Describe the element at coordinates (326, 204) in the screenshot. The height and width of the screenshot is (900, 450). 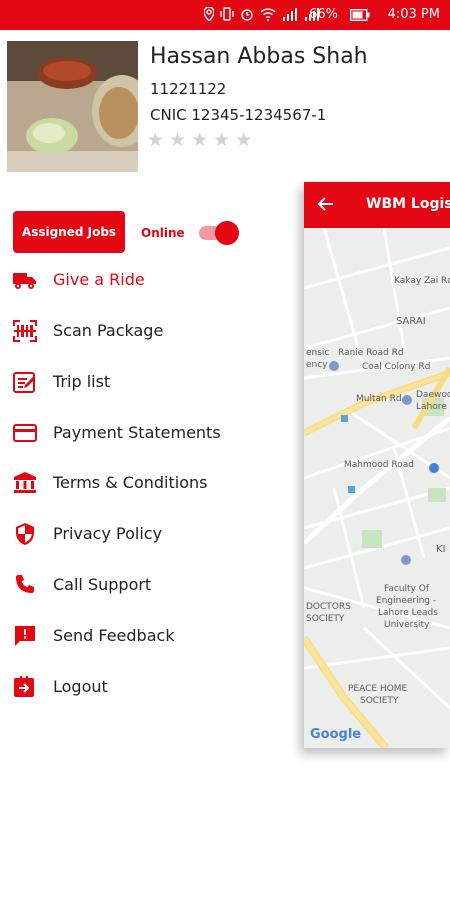
I see `back-arrow-icon` at that location.